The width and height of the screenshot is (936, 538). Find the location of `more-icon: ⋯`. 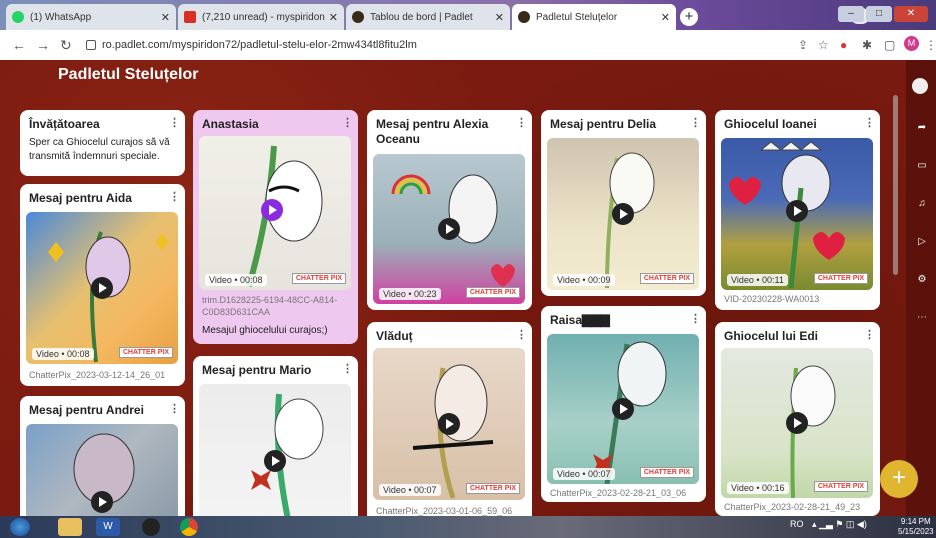

more-icon: ⋯ is located at coordinates (922, 318).